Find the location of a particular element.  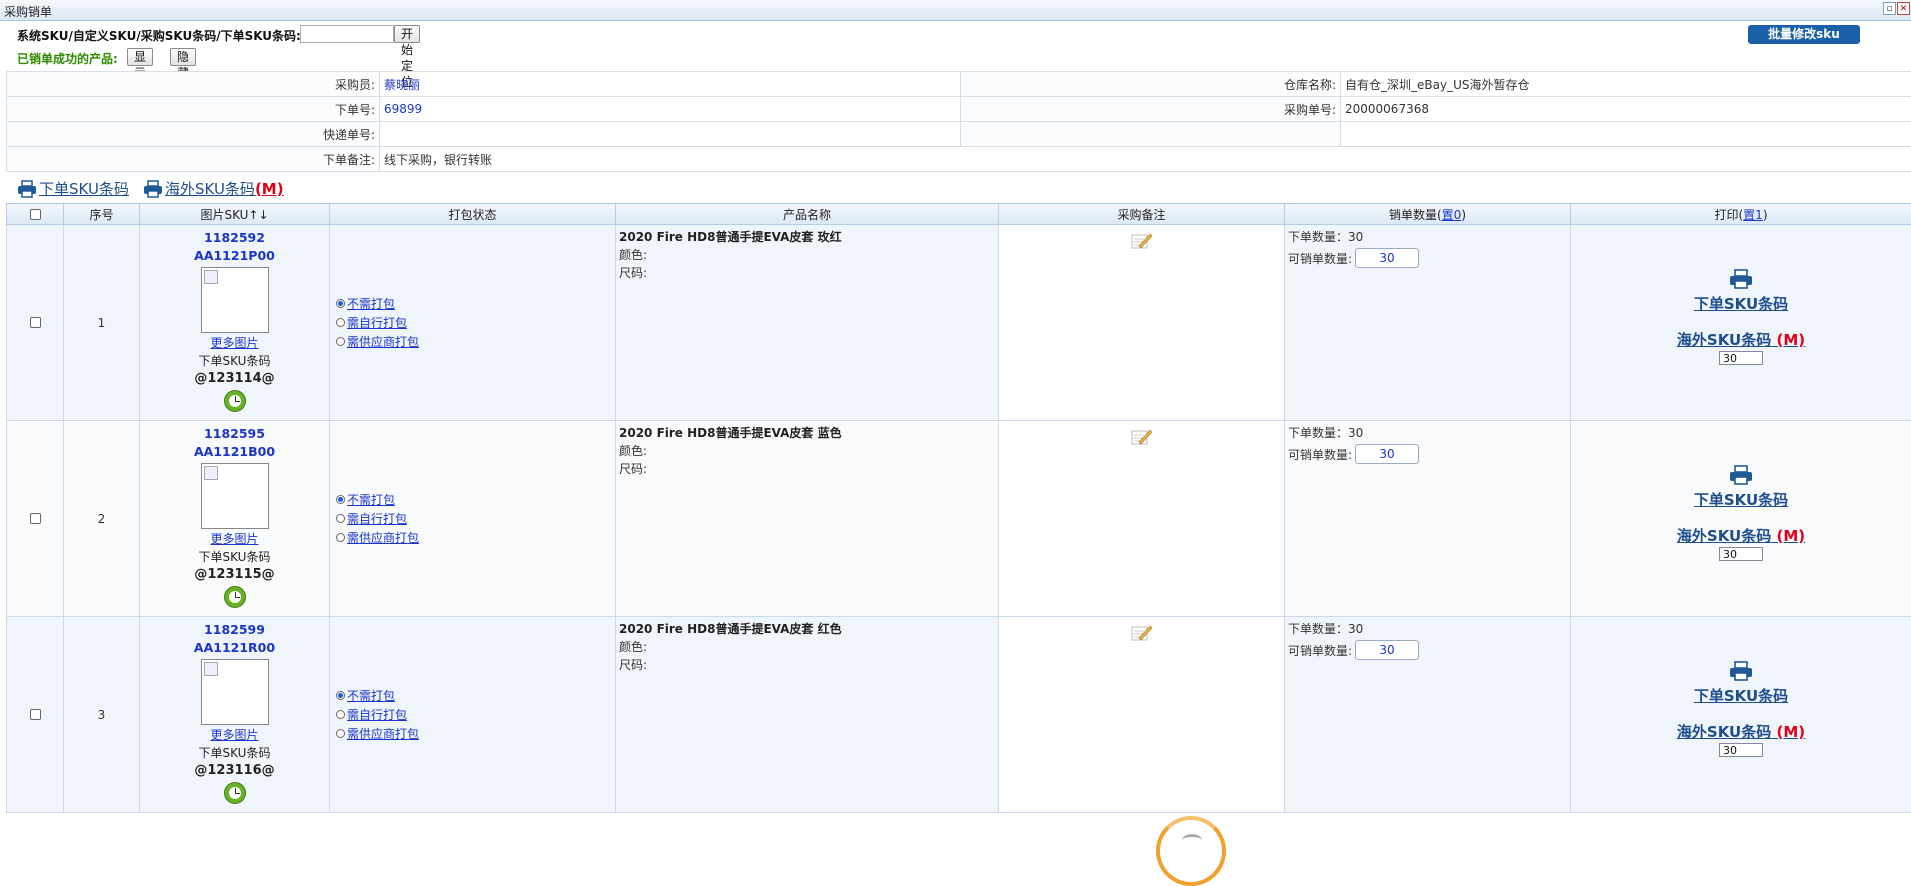

sku-id-link: 1182592 is located at coordinates (234, 238).